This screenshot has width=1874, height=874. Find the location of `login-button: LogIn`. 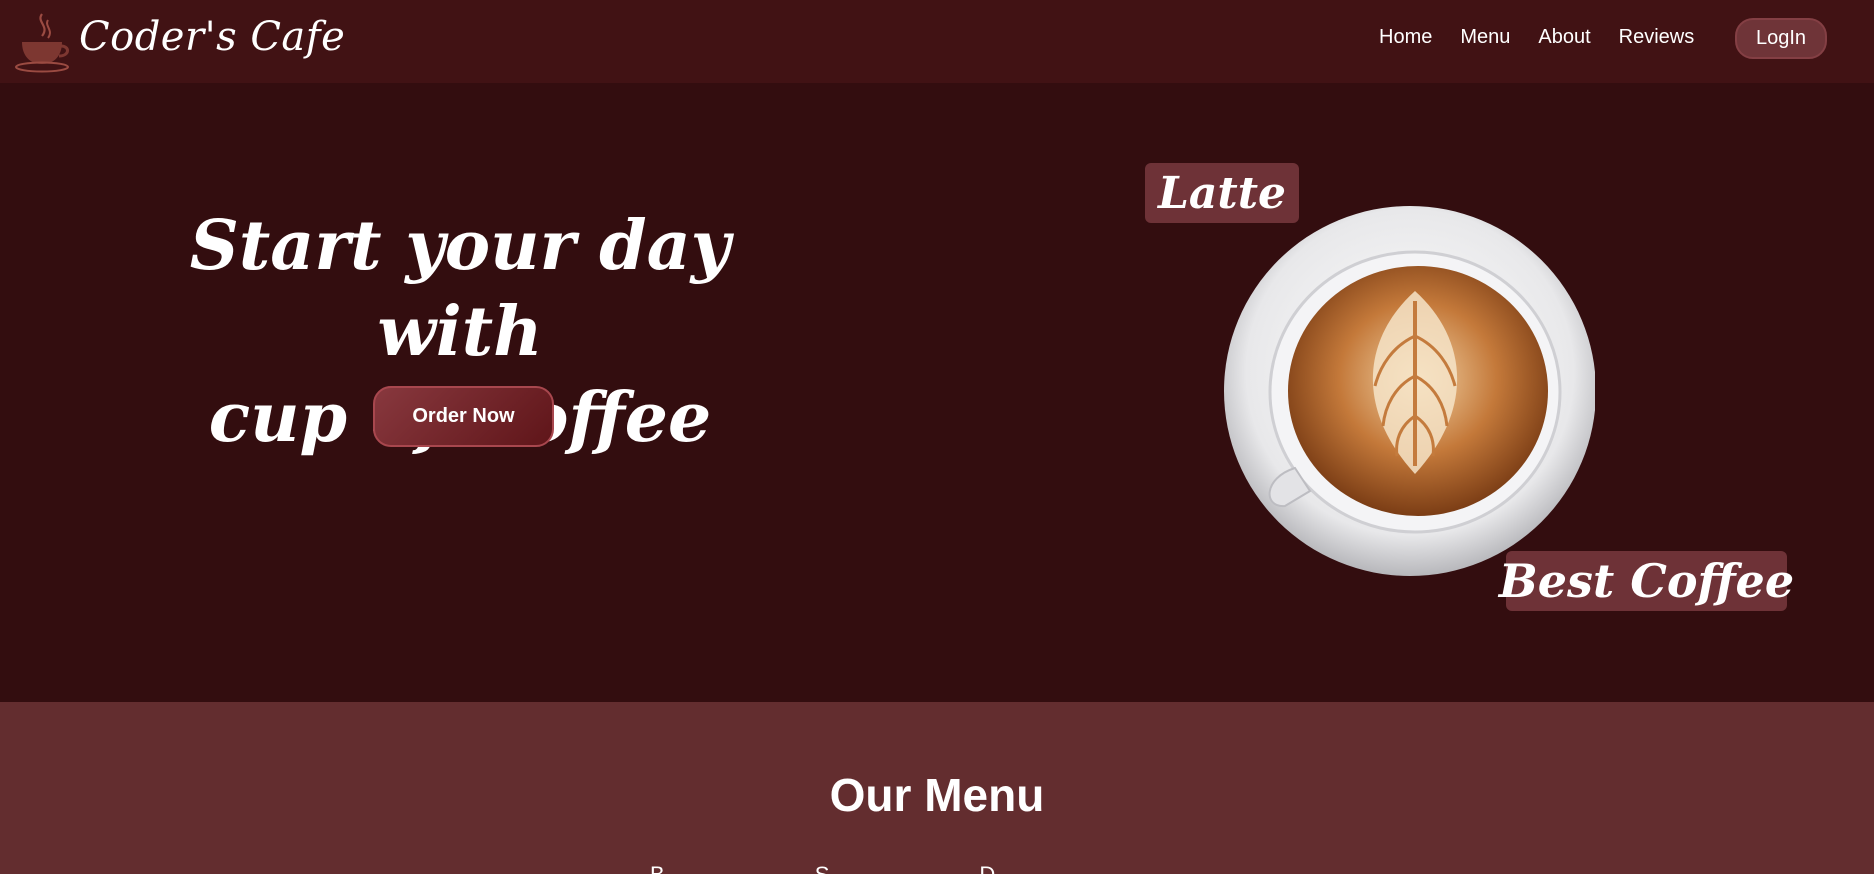

login-button: LogIn is located at coordinates (1781, 38).